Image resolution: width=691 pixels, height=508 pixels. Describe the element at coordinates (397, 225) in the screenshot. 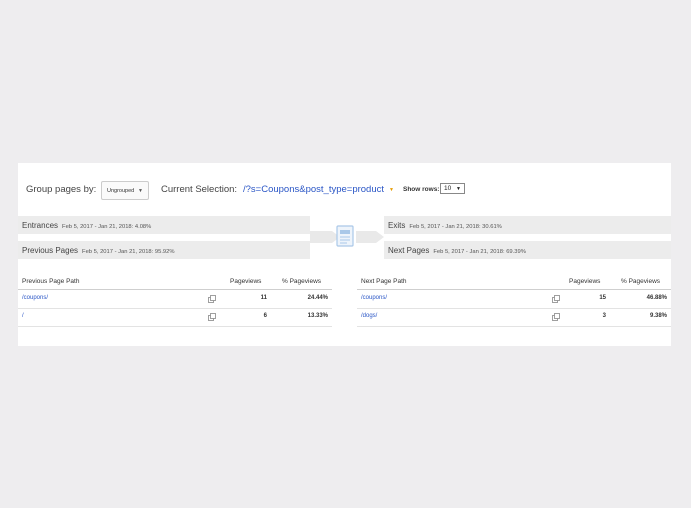

I see `exits-label: Exits` at that location.